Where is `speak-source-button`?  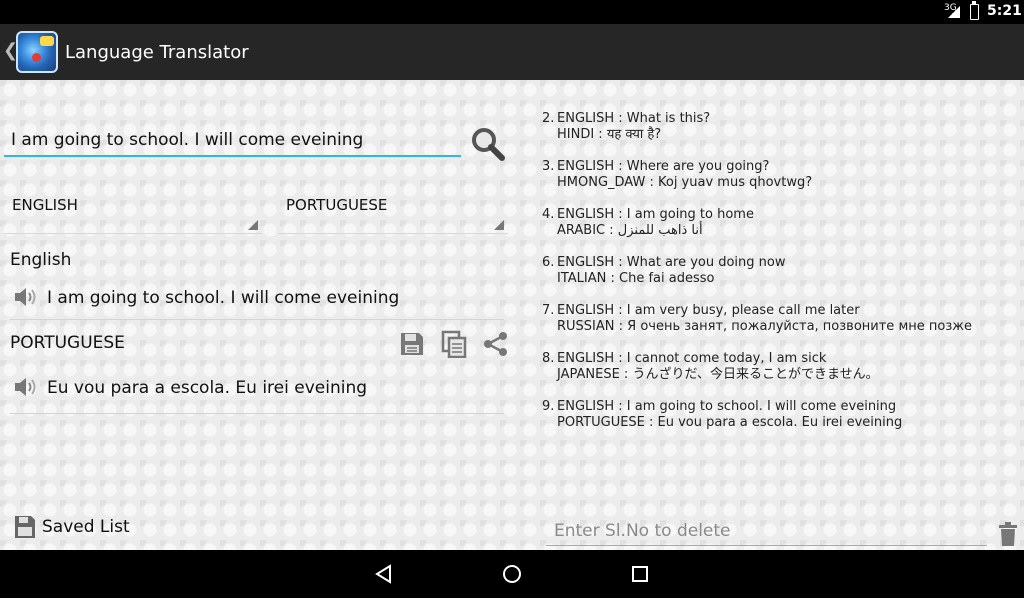 speak-source-button is located at coordinates (26, 297).